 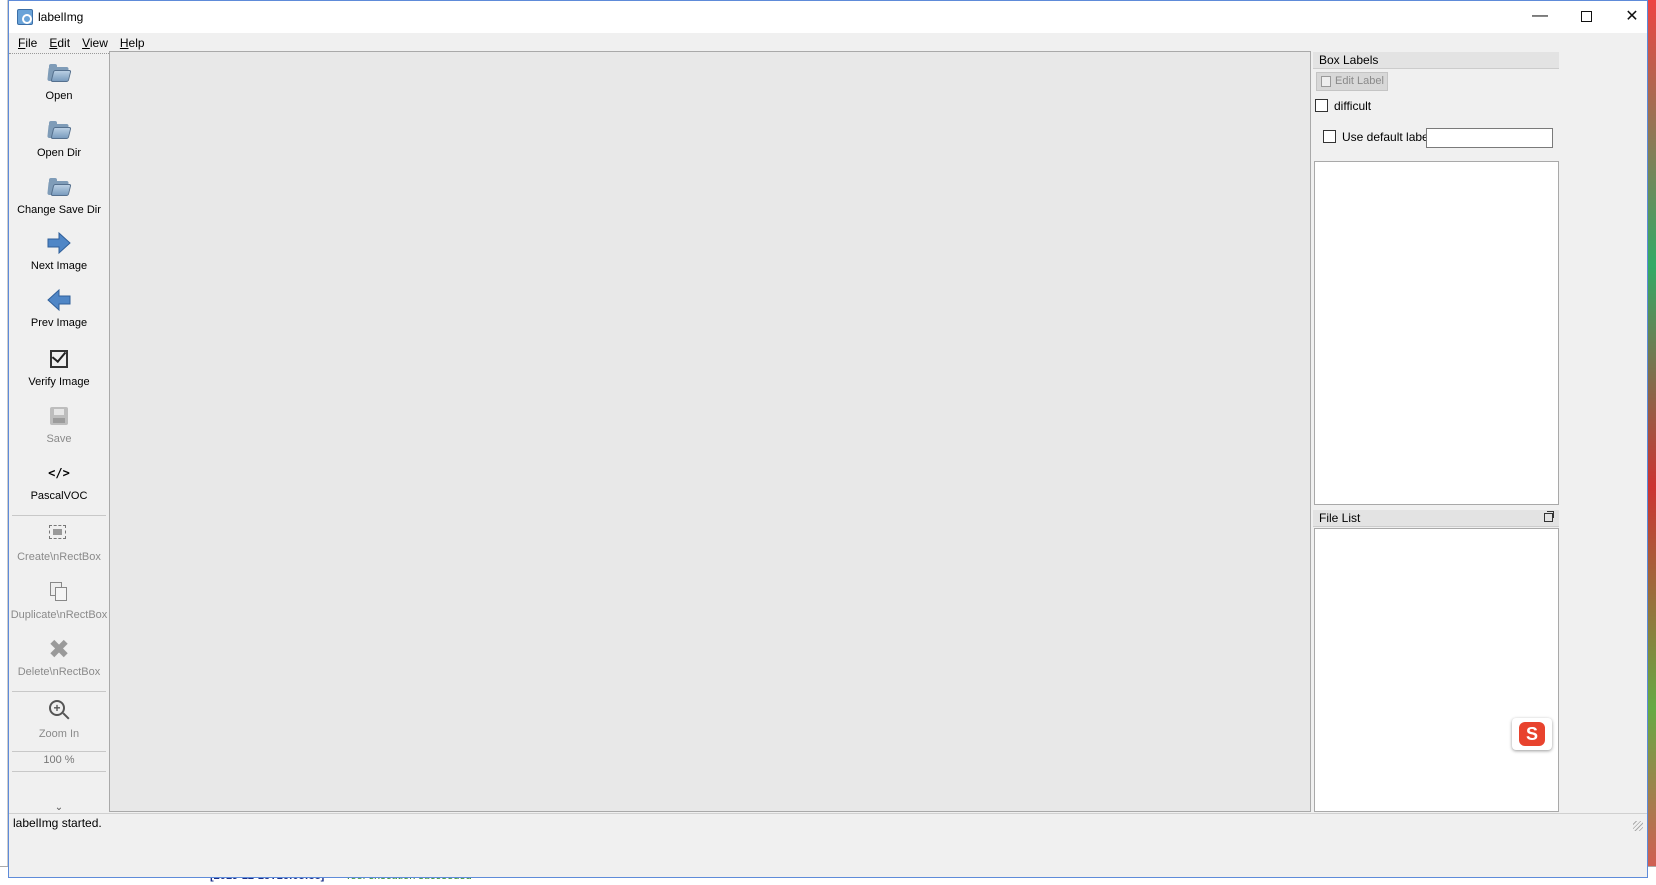 I want to click on open-button: Open, so click(x=59, y=81).